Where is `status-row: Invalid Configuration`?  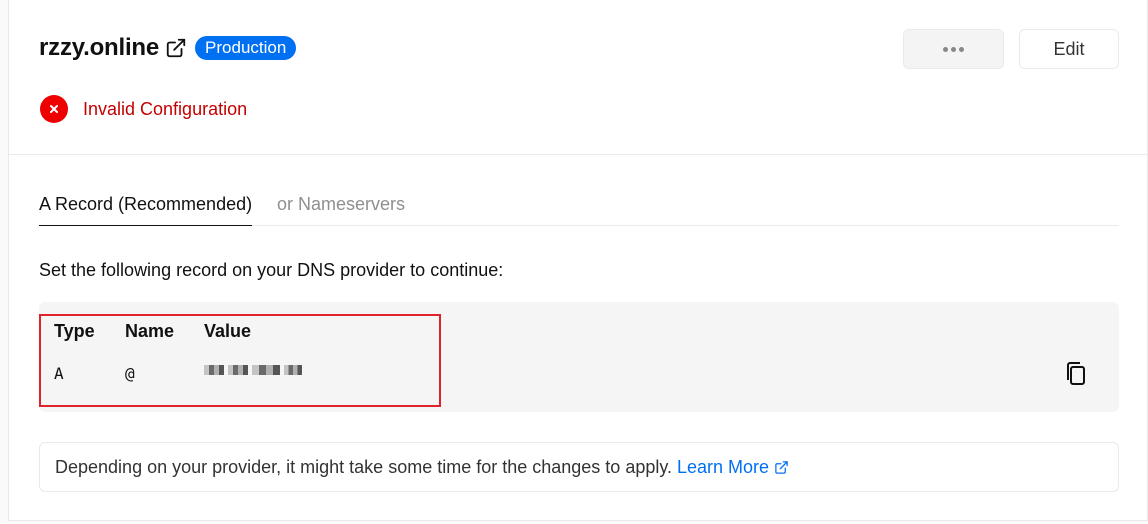
status-row: Invalid Configuration is located at coordinates (143, 109).